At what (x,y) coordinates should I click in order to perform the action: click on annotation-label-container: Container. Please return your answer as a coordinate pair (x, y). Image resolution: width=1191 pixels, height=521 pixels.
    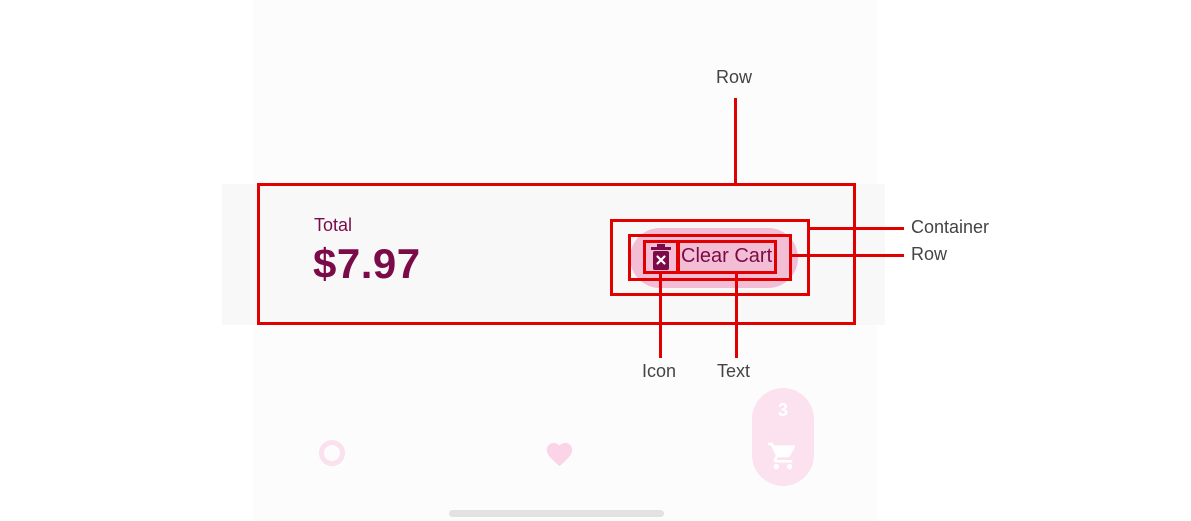
    Looking at the image, I should click on (950, 227).